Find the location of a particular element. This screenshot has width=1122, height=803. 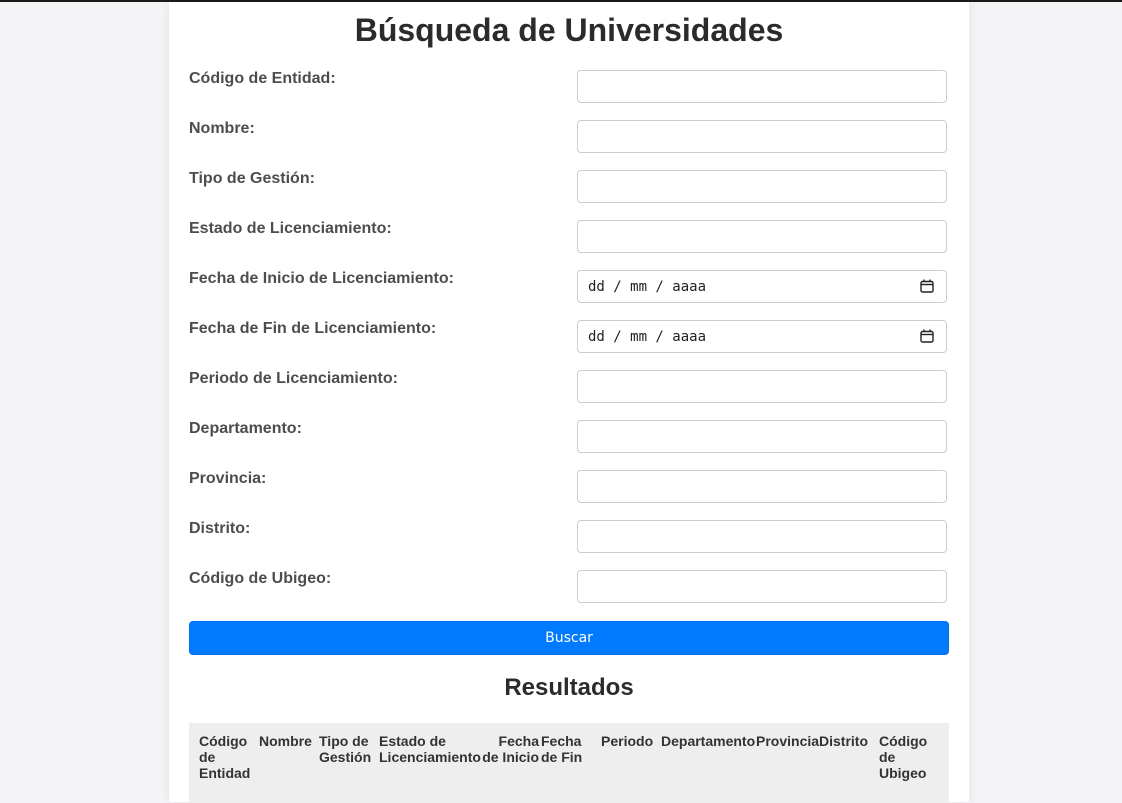

fecha-fin-date-placeholder: dd / mm / aaaa is located at coordinates (647, 337).